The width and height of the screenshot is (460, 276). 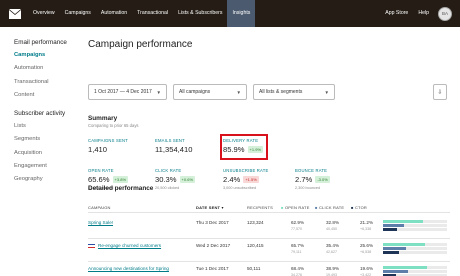 I want to click on column-header-open-rate: ■ OPEN RATE, so click(x=295, y=207).